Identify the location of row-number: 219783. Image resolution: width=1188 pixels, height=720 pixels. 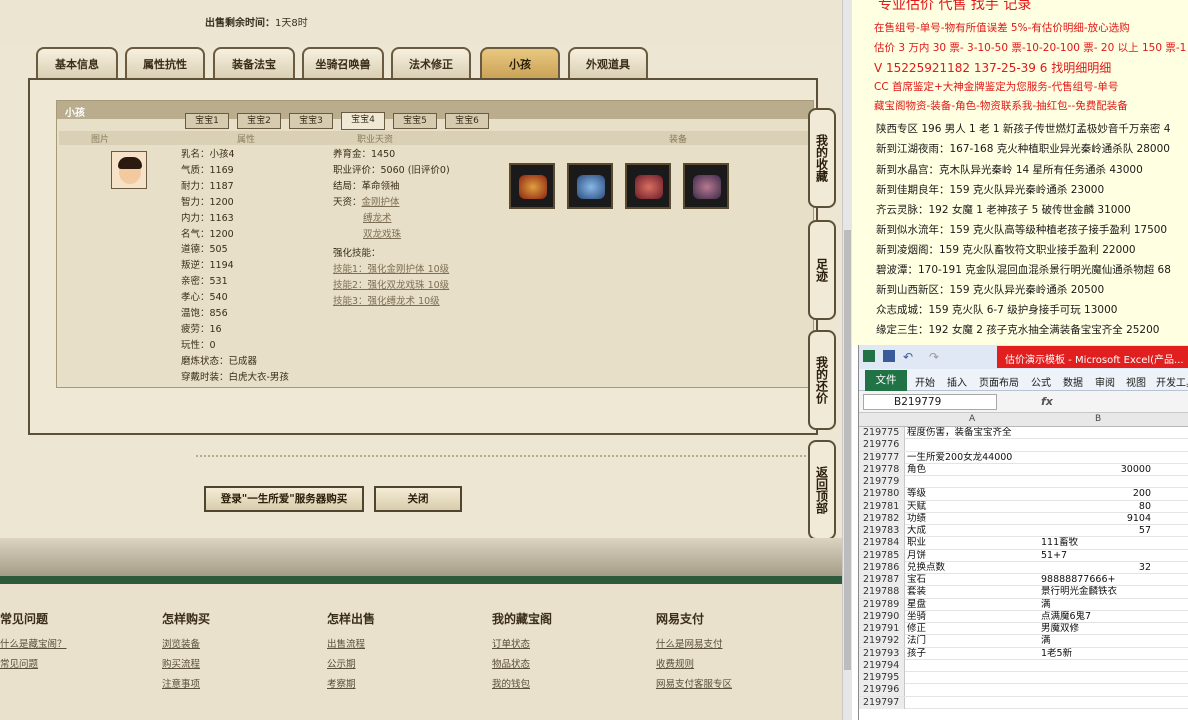
(882, 531).